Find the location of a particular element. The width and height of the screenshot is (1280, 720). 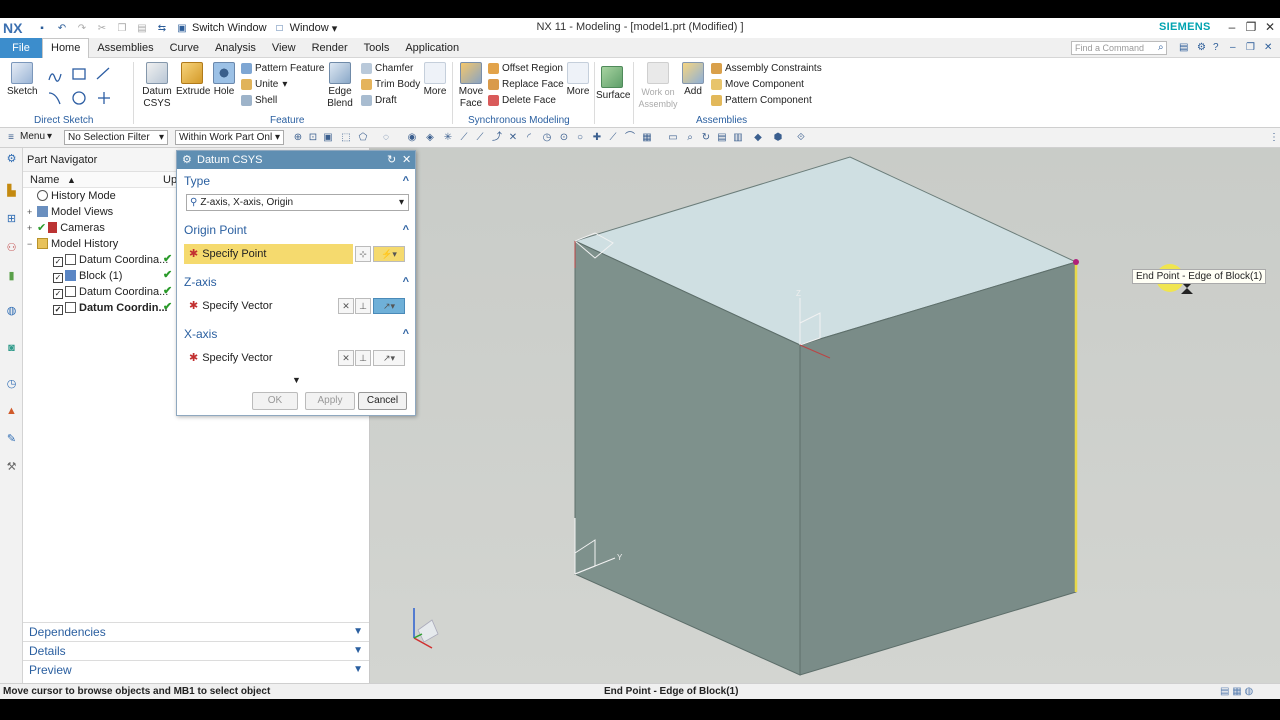

collapse-icon: − is located at coordinates (32, 244).